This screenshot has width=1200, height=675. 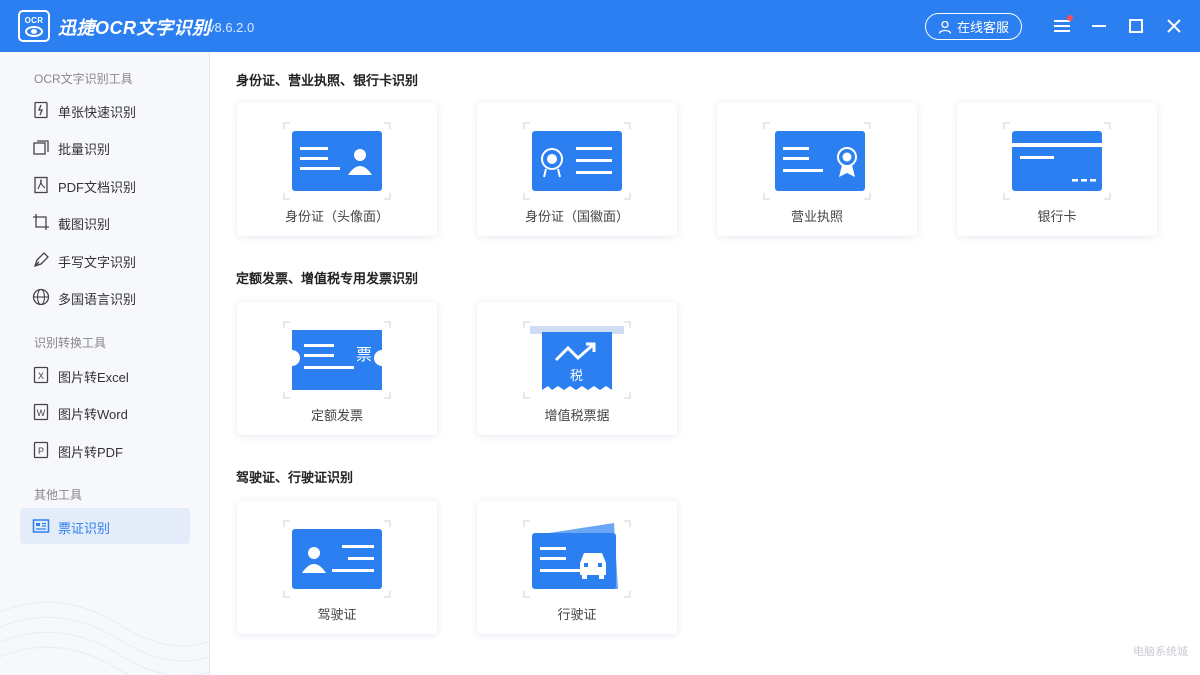 I want to click on sidebar-item-label: 图片转PDF, so click(x=91, y=452).